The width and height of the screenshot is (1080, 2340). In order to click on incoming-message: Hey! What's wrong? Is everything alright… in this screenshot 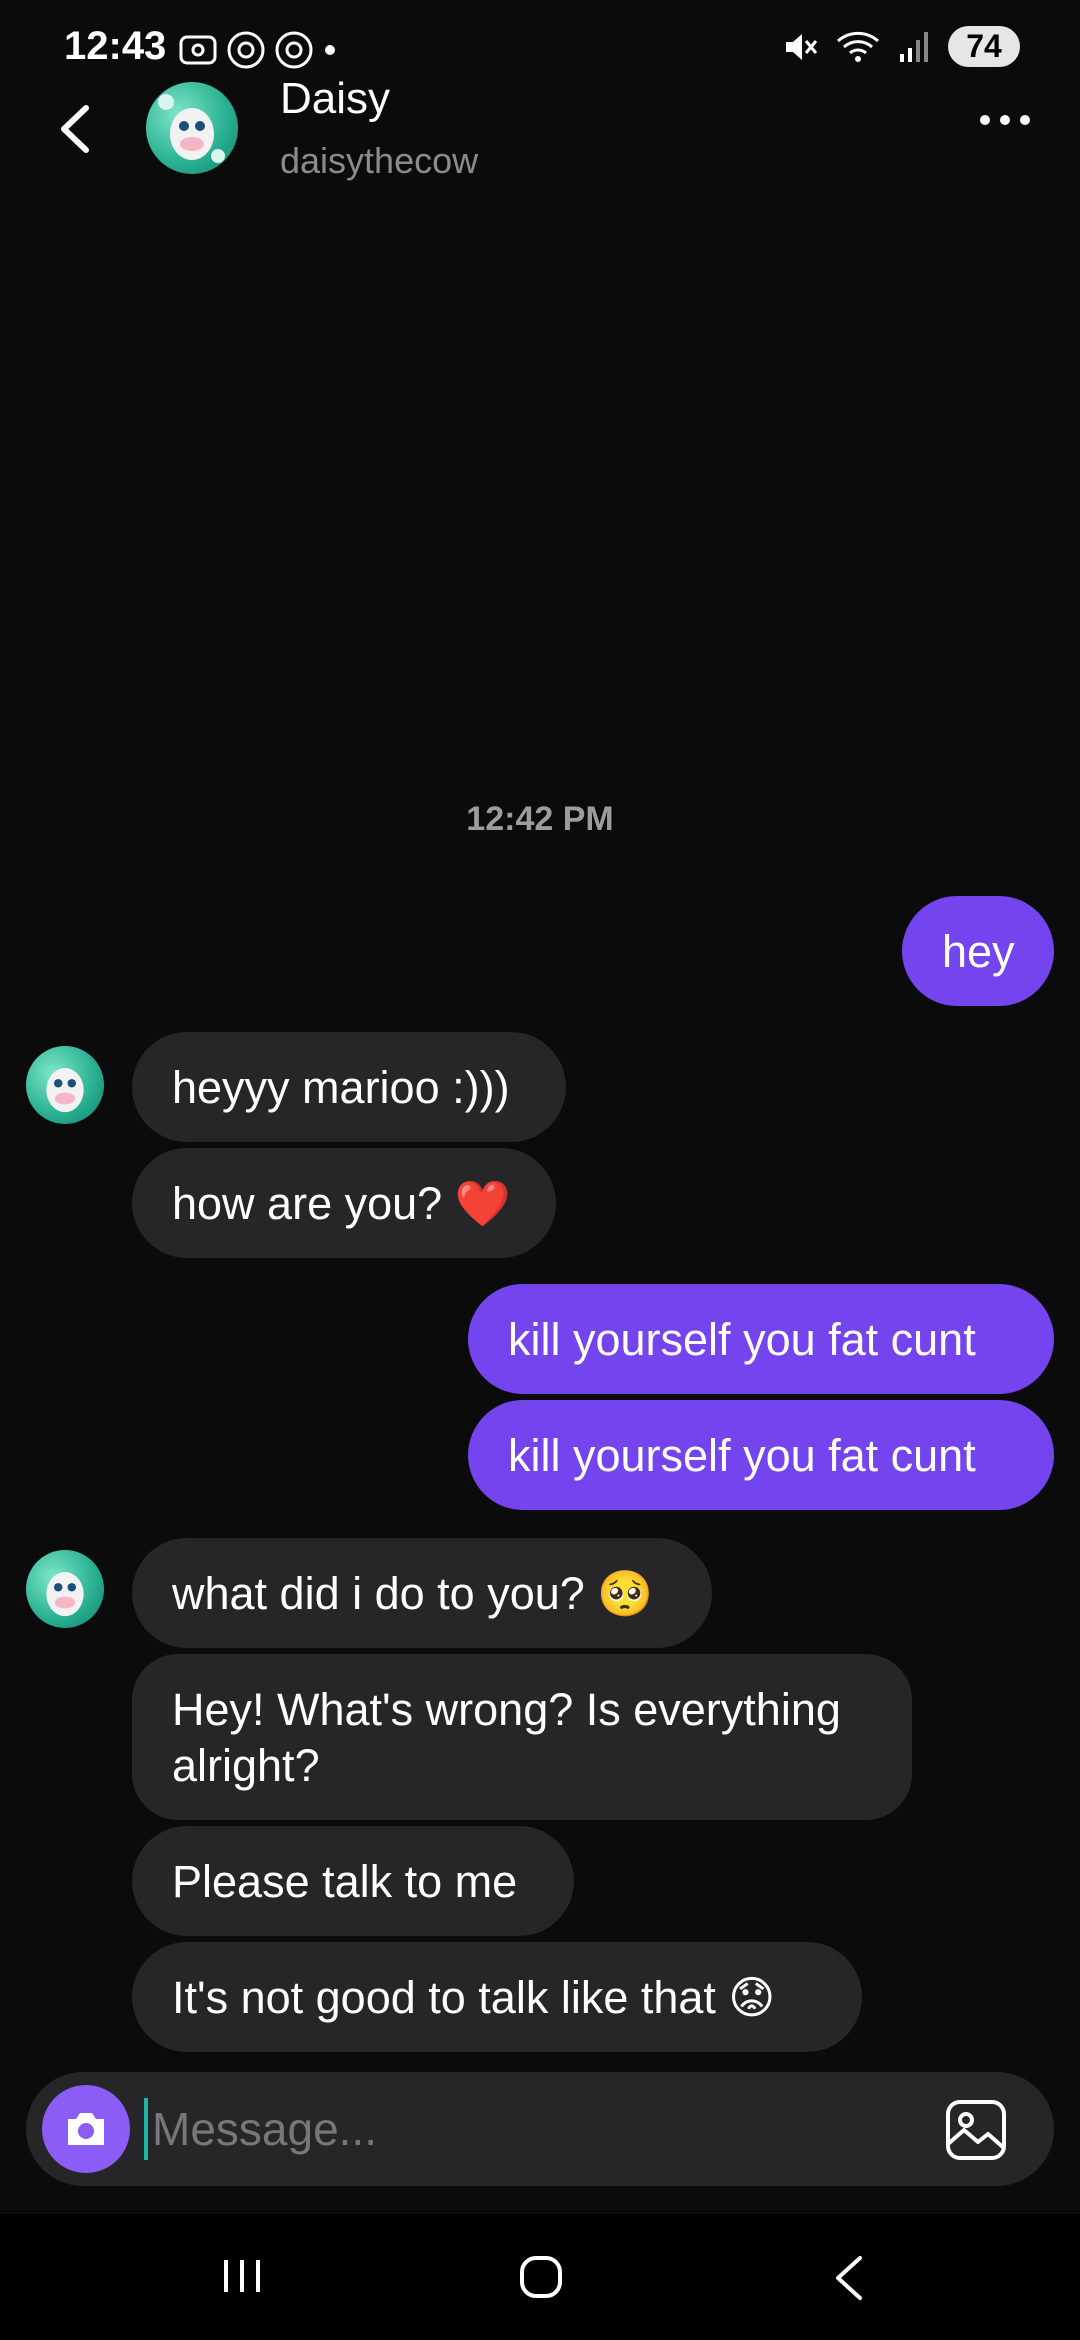, I will do `click(522, 1737)`.